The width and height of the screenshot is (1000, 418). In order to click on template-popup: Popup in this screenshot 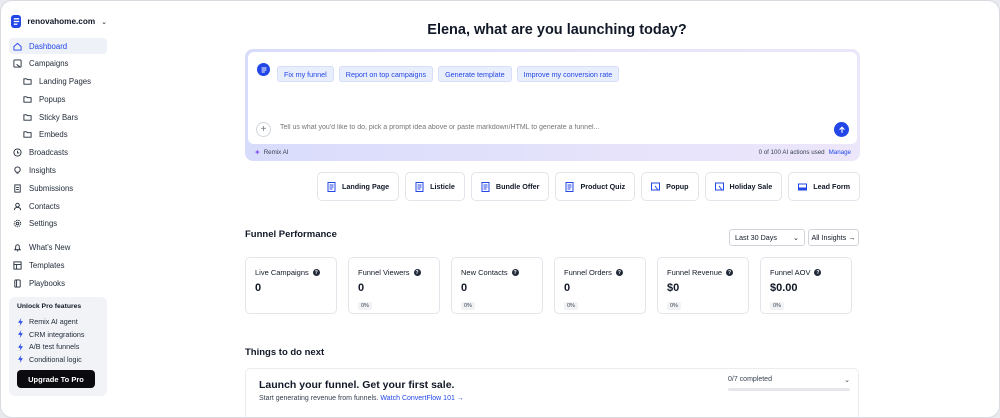, I will do `click(670, 186)`.